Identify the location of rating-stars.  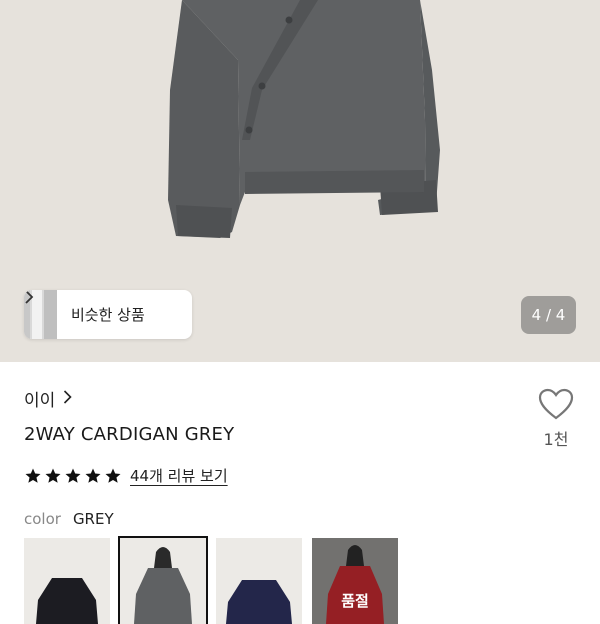
(73, 476).